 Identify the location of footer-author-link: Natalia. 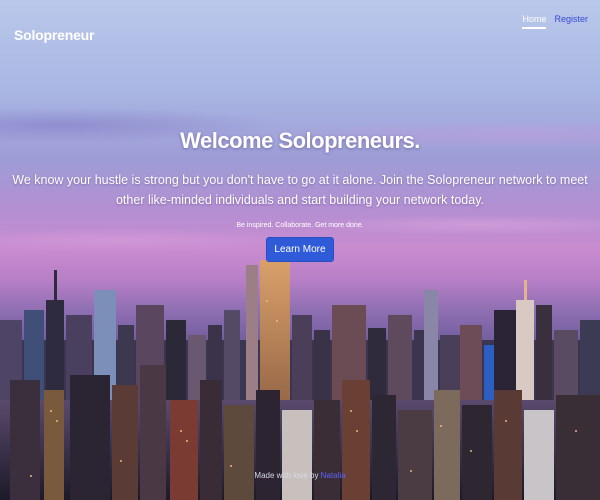
(333, 475).